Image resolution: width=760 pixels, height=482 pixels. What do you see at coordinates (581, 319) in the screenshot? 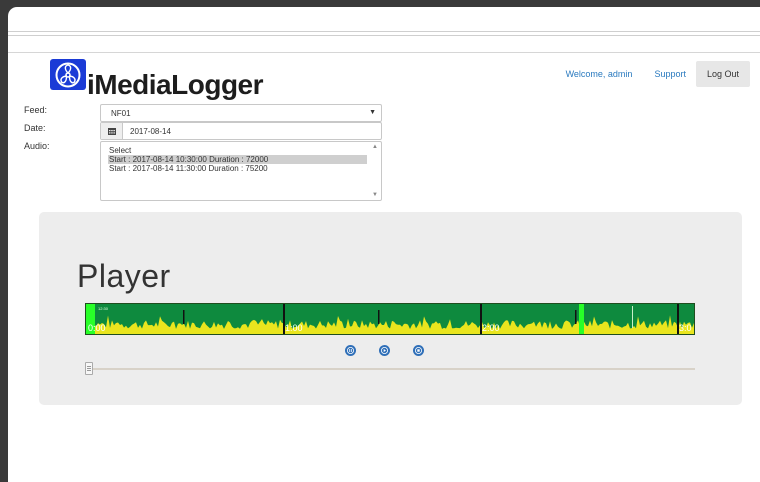
I see `selection-marker` at bounding box center [581, 319].